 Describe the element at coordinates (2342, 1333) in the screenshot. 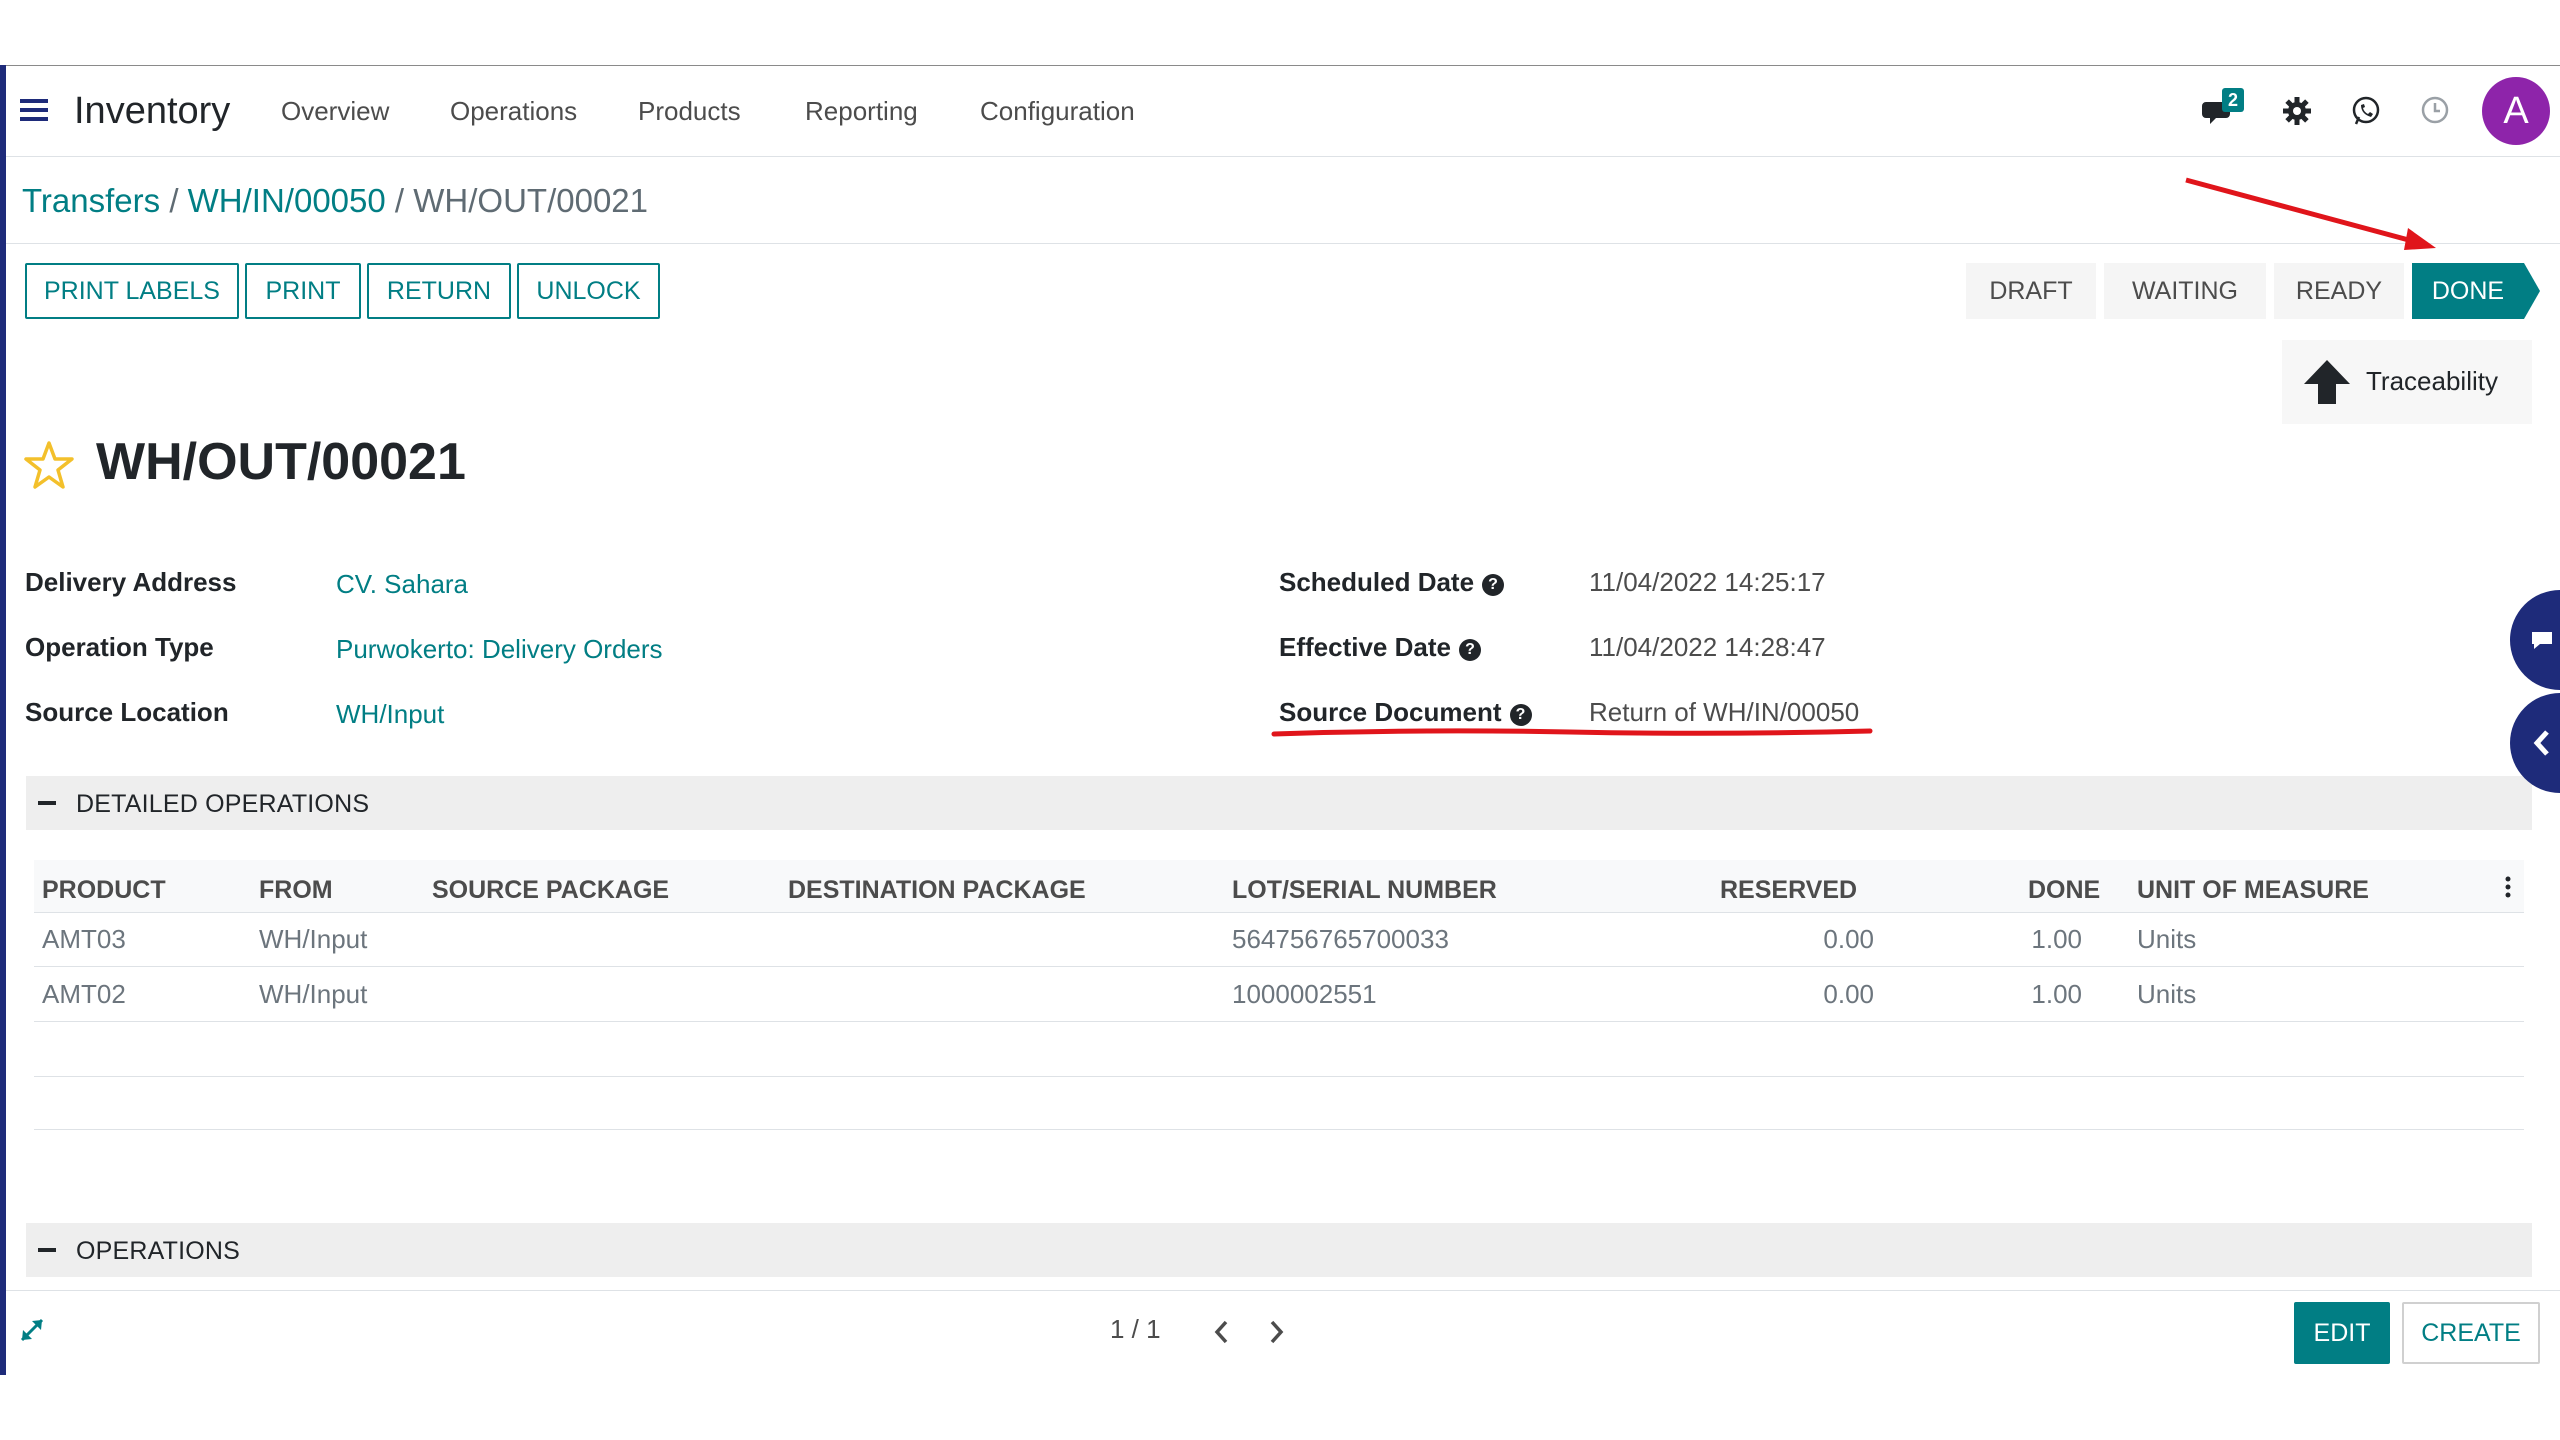

I see `edit-button: EDIT` at that location.